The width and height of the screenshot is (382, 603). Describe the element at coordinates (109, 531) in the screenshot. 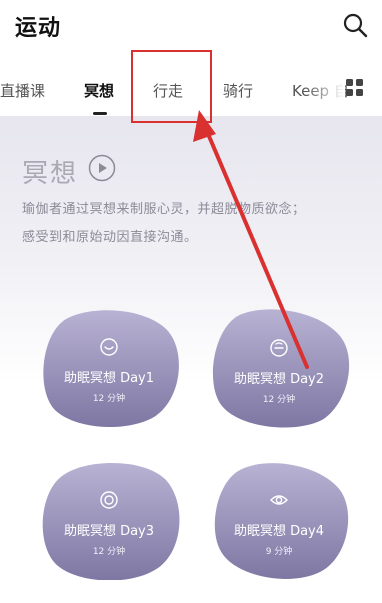

I see `card-title: 助眠冥想 Day3` at that location.